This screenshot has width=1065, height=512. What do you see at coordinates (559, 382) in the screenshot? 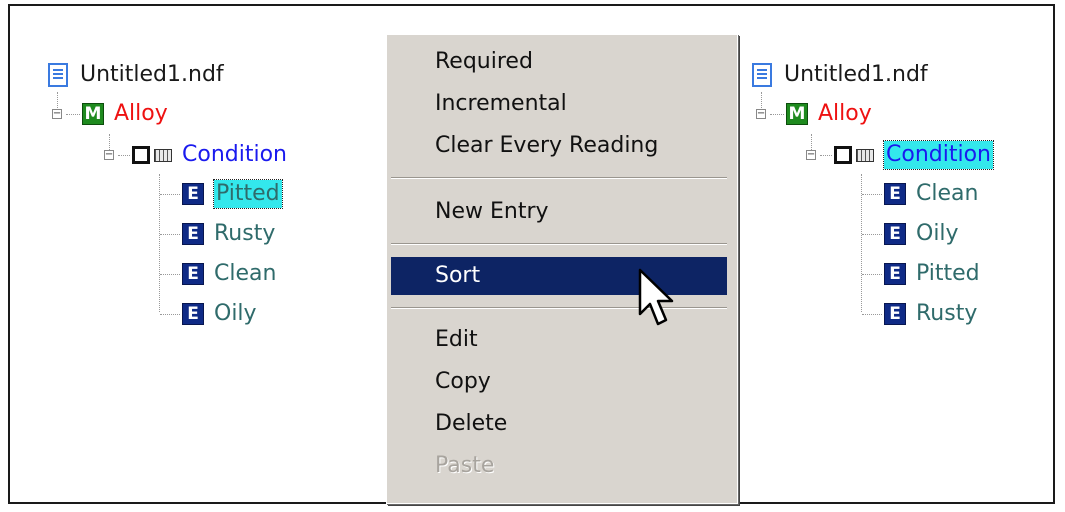
I see `menu-item-copy: Copy` at bounding box center [559, 382].